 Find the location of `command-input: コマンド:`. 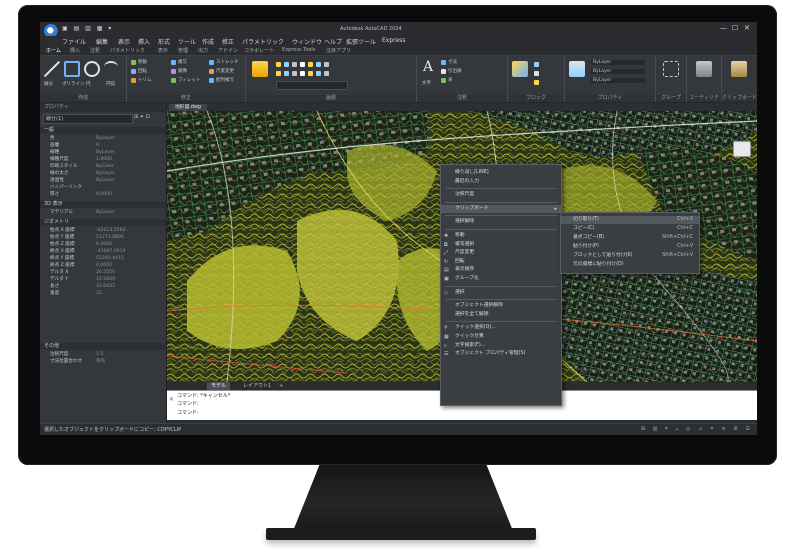

command-input: コマンド: is located at coordinates (188, 412).